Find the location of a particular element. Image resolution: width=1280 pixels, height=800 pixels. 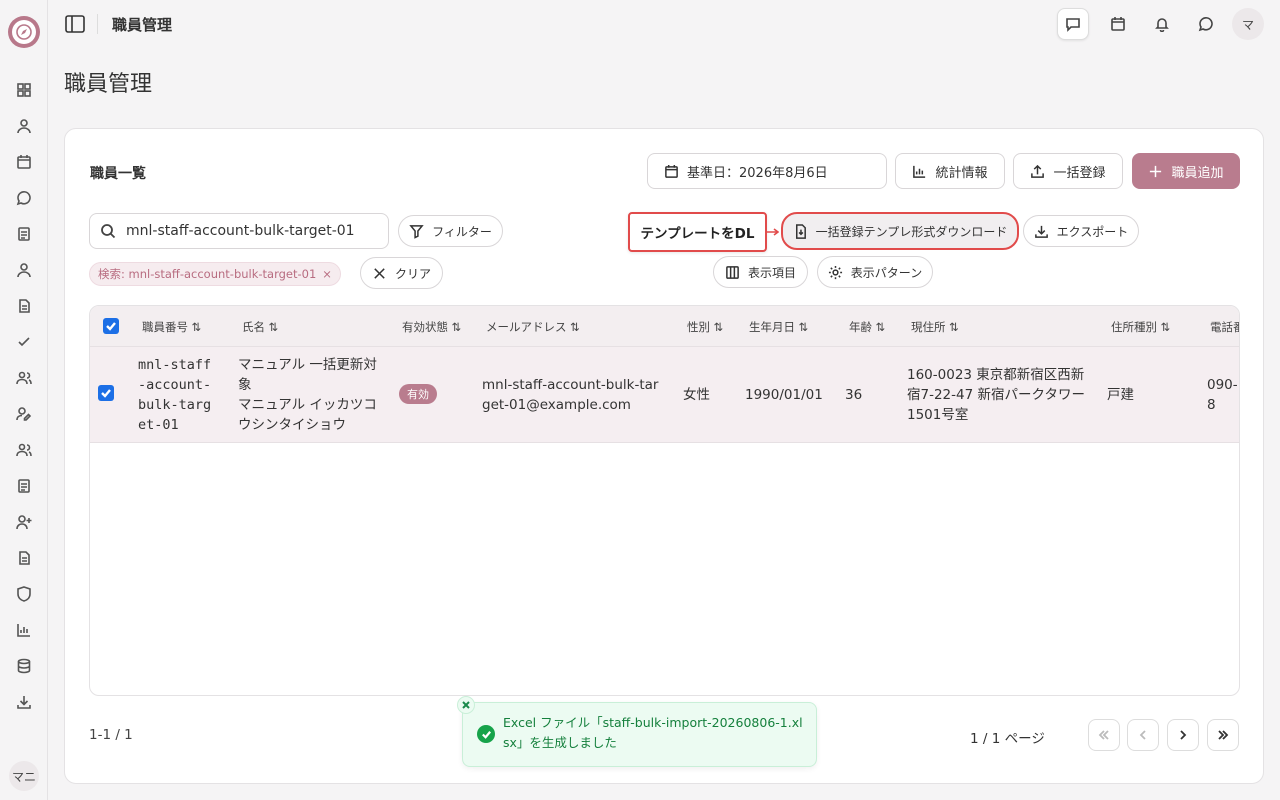

add-staff-button: 職員追加 is located at coordinates (1186, 171).